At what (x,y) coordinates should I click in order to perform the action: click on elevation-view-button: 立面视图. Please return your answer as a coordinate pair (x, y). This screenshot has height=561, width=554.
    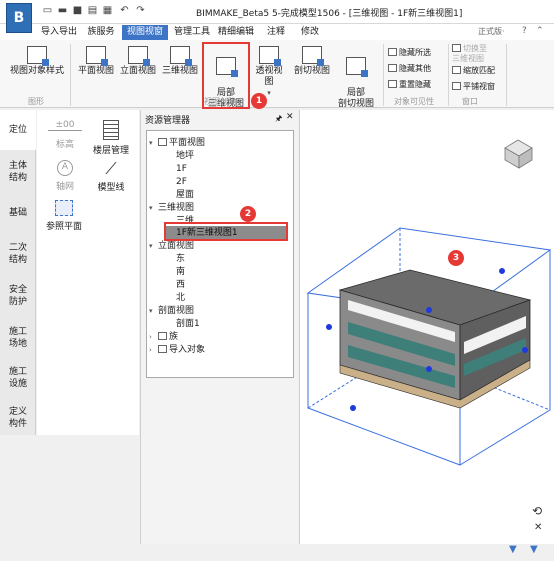
    Looking at the image, I should click on (138, 61).